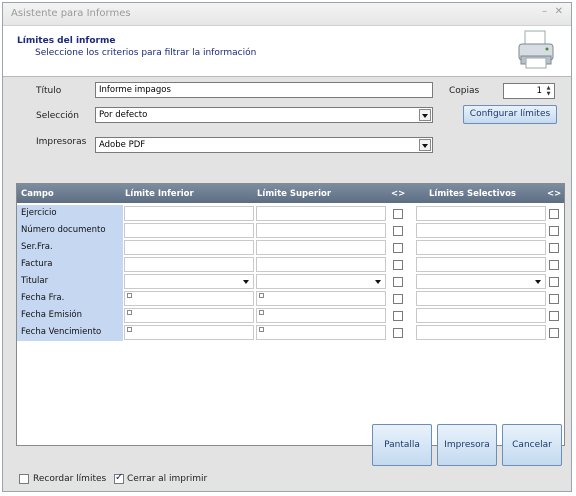  I want to click on cerrar-al-imprimir-label: Cerrar al imprimir, so click(167, 479).